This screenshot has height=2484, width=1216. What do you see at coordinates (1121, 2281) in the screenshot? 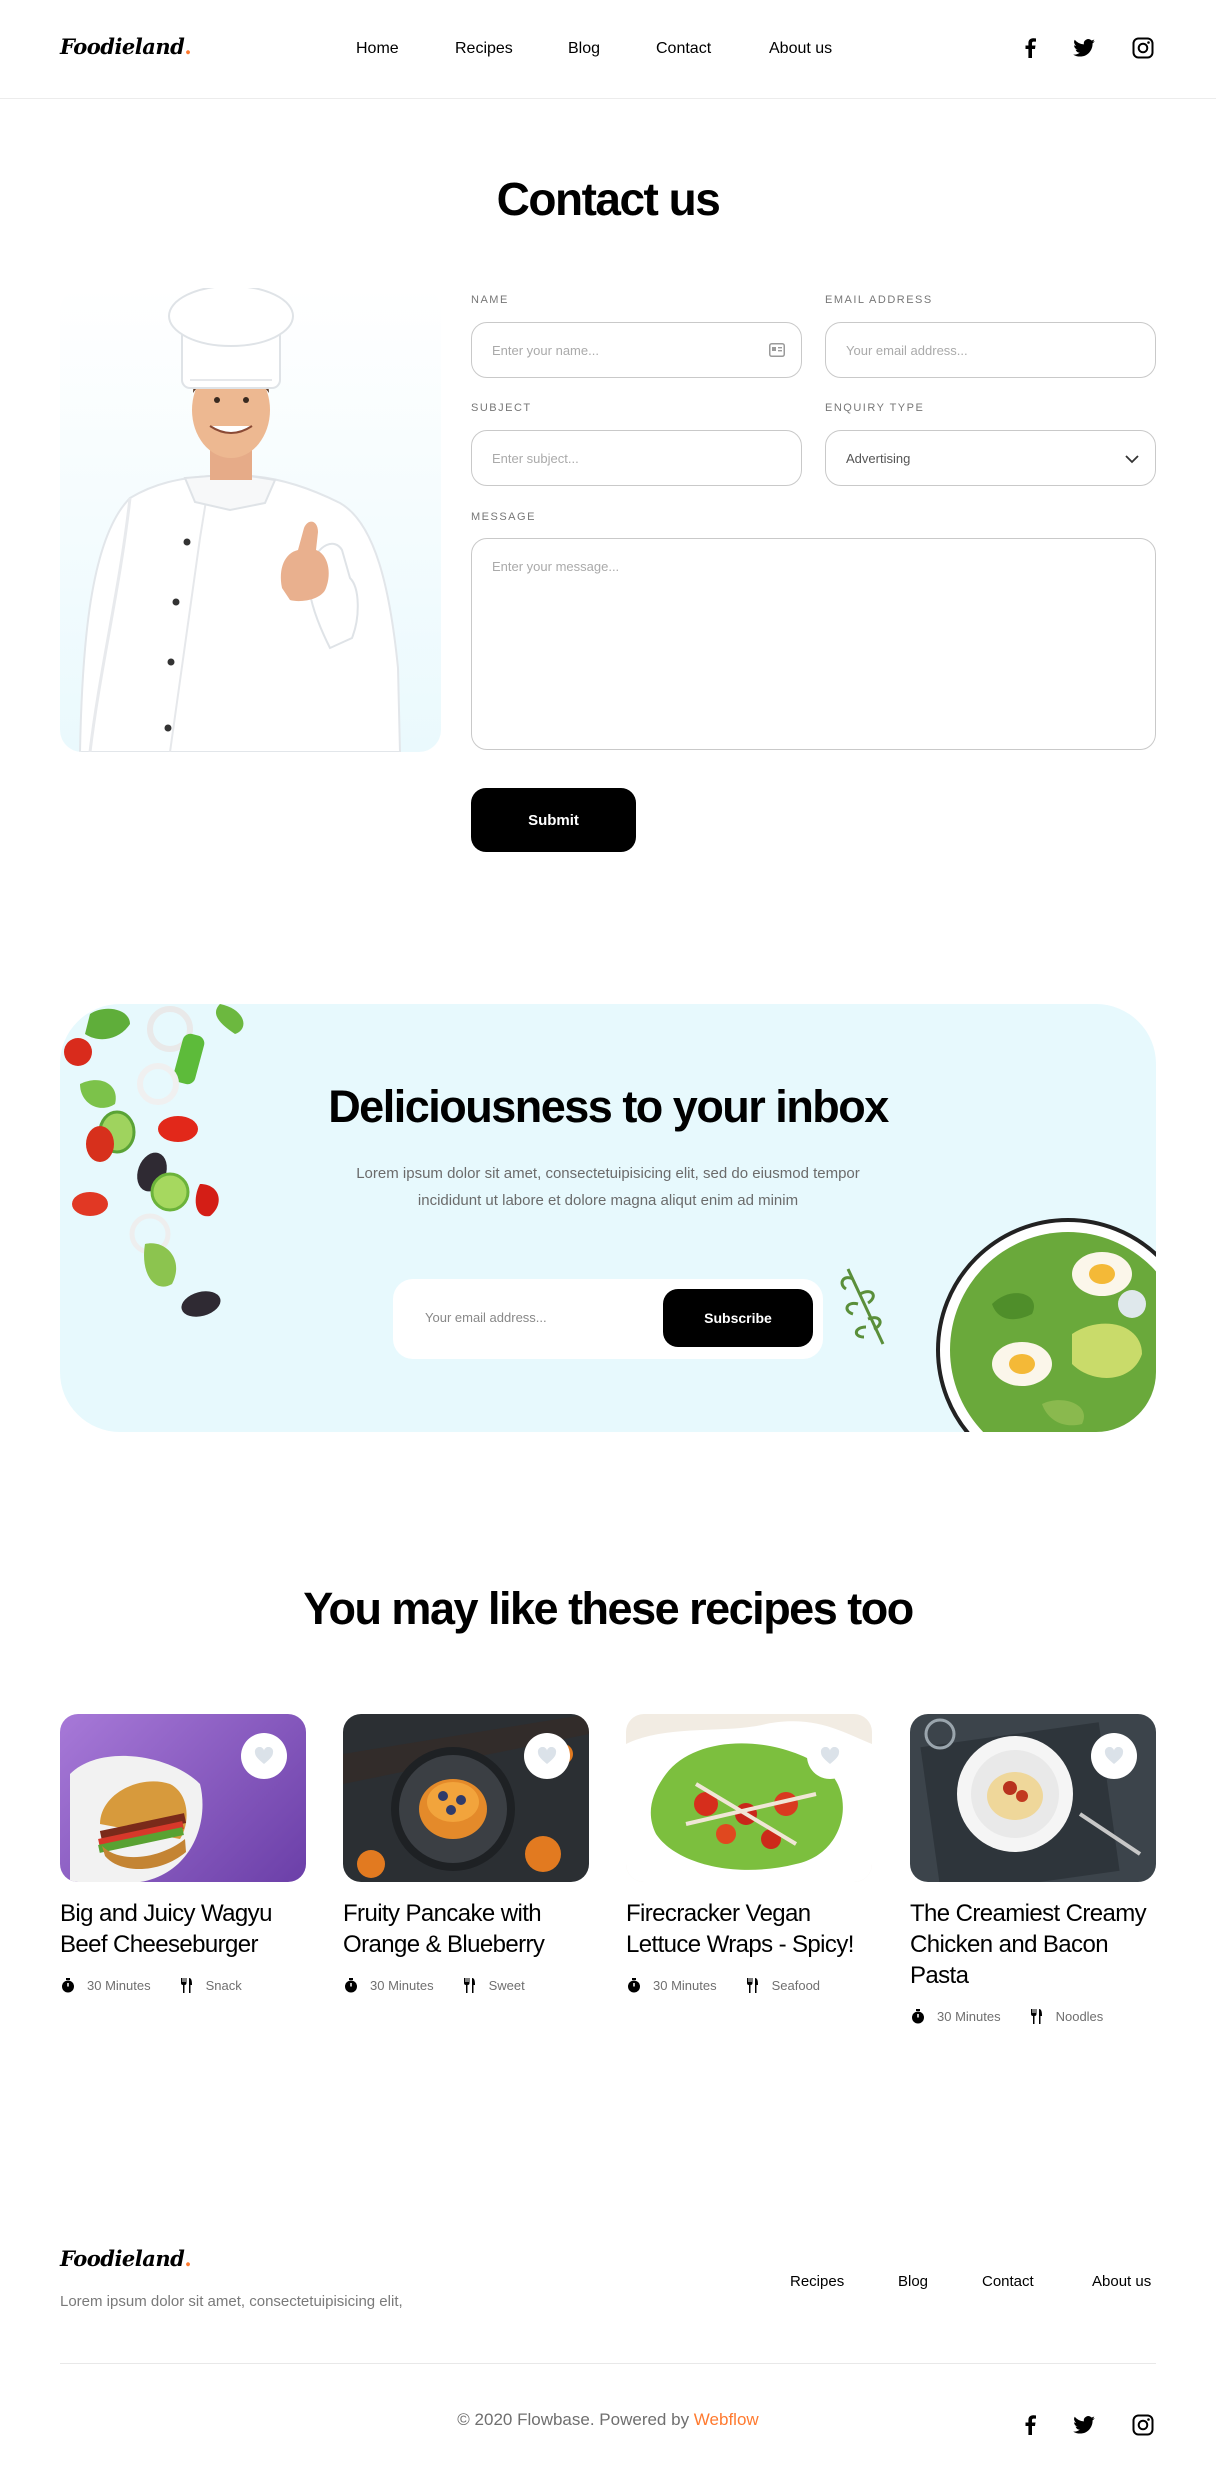
I see `footer-nav-about-us: About us` at bounding box center [1121, 2281].